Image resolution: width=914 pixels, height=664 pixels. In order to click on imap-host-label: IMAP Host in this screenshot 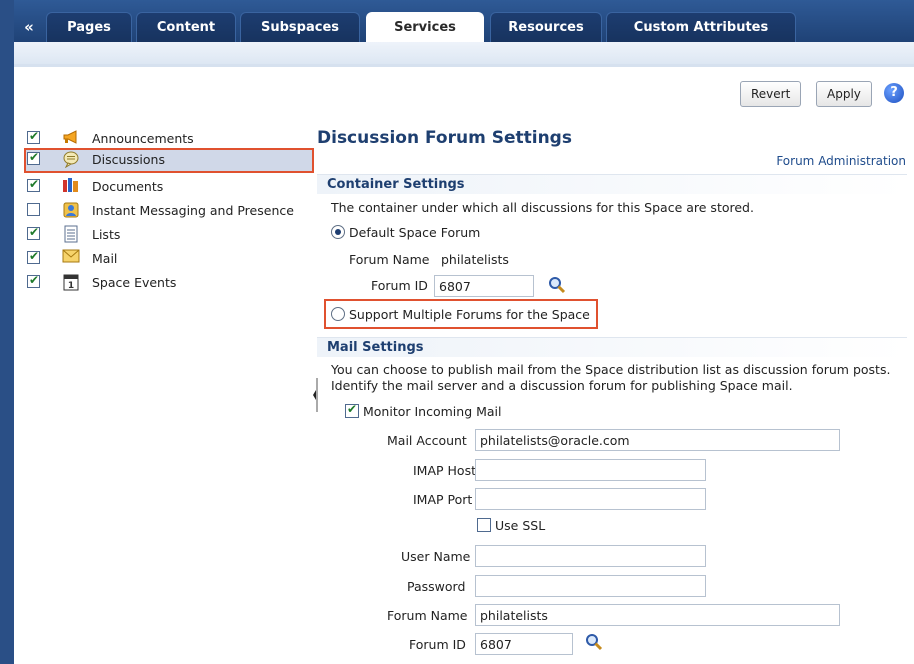, I will do `click(444, 470)`.